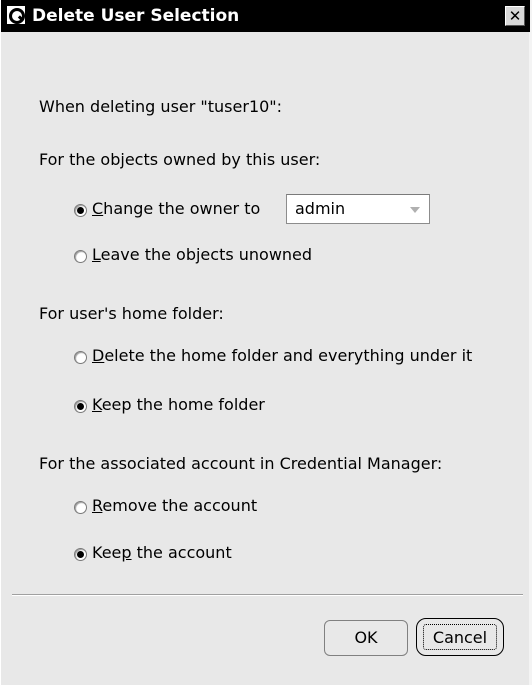 The height and width of the screenshot is (685, 532). I want to click on change-owner-label: Change the owner to, so click(176, 209).